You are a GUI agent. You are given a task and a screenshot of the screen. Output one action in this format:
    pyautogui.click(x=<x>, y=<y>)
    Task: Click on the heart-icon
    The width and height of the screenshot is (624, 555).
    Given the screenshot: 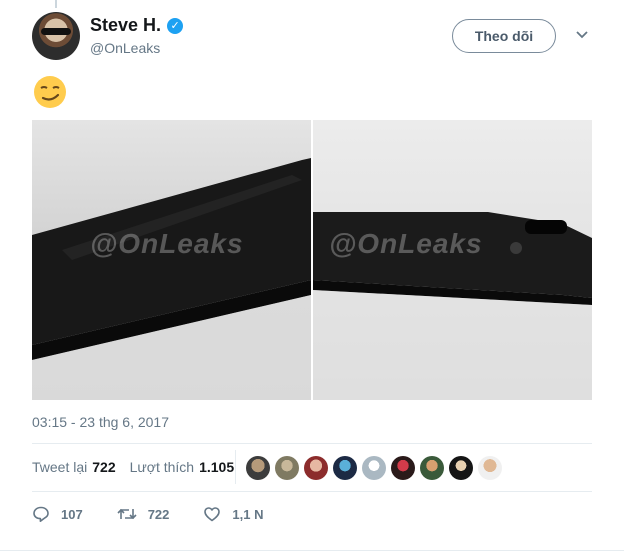 What is the action you would take?
    pyautogui.click(x=212, y=514)
    